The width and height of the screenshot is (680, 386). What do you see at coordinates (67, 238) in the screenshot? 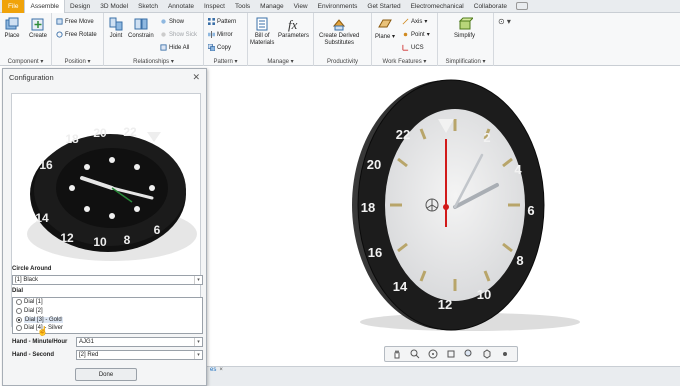
I see `svg-text: 12` at bounding box center [67, 238].